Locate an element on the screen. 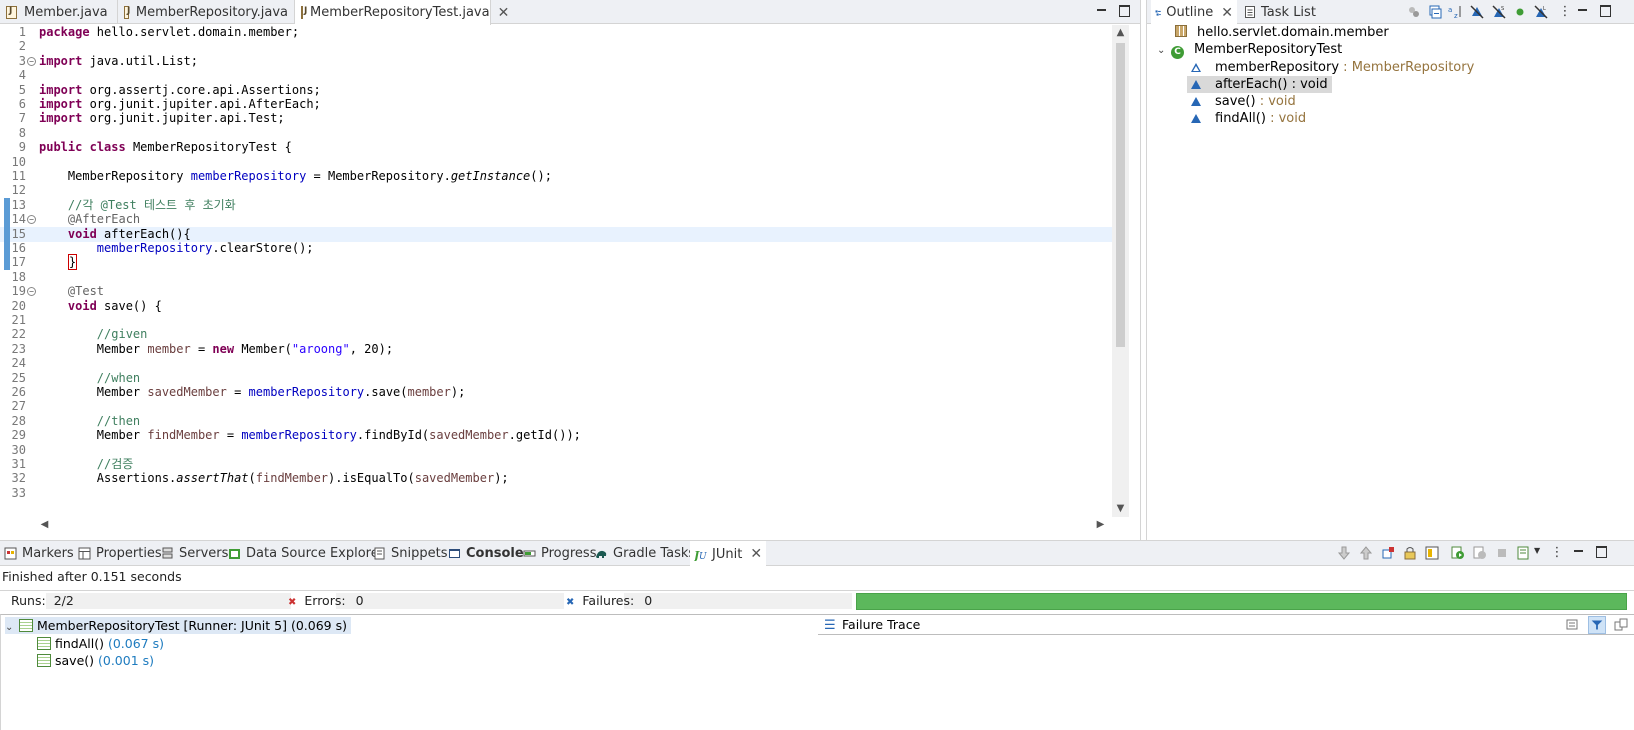  code-line: 20 void save() { is located at coordinates (556, 306).